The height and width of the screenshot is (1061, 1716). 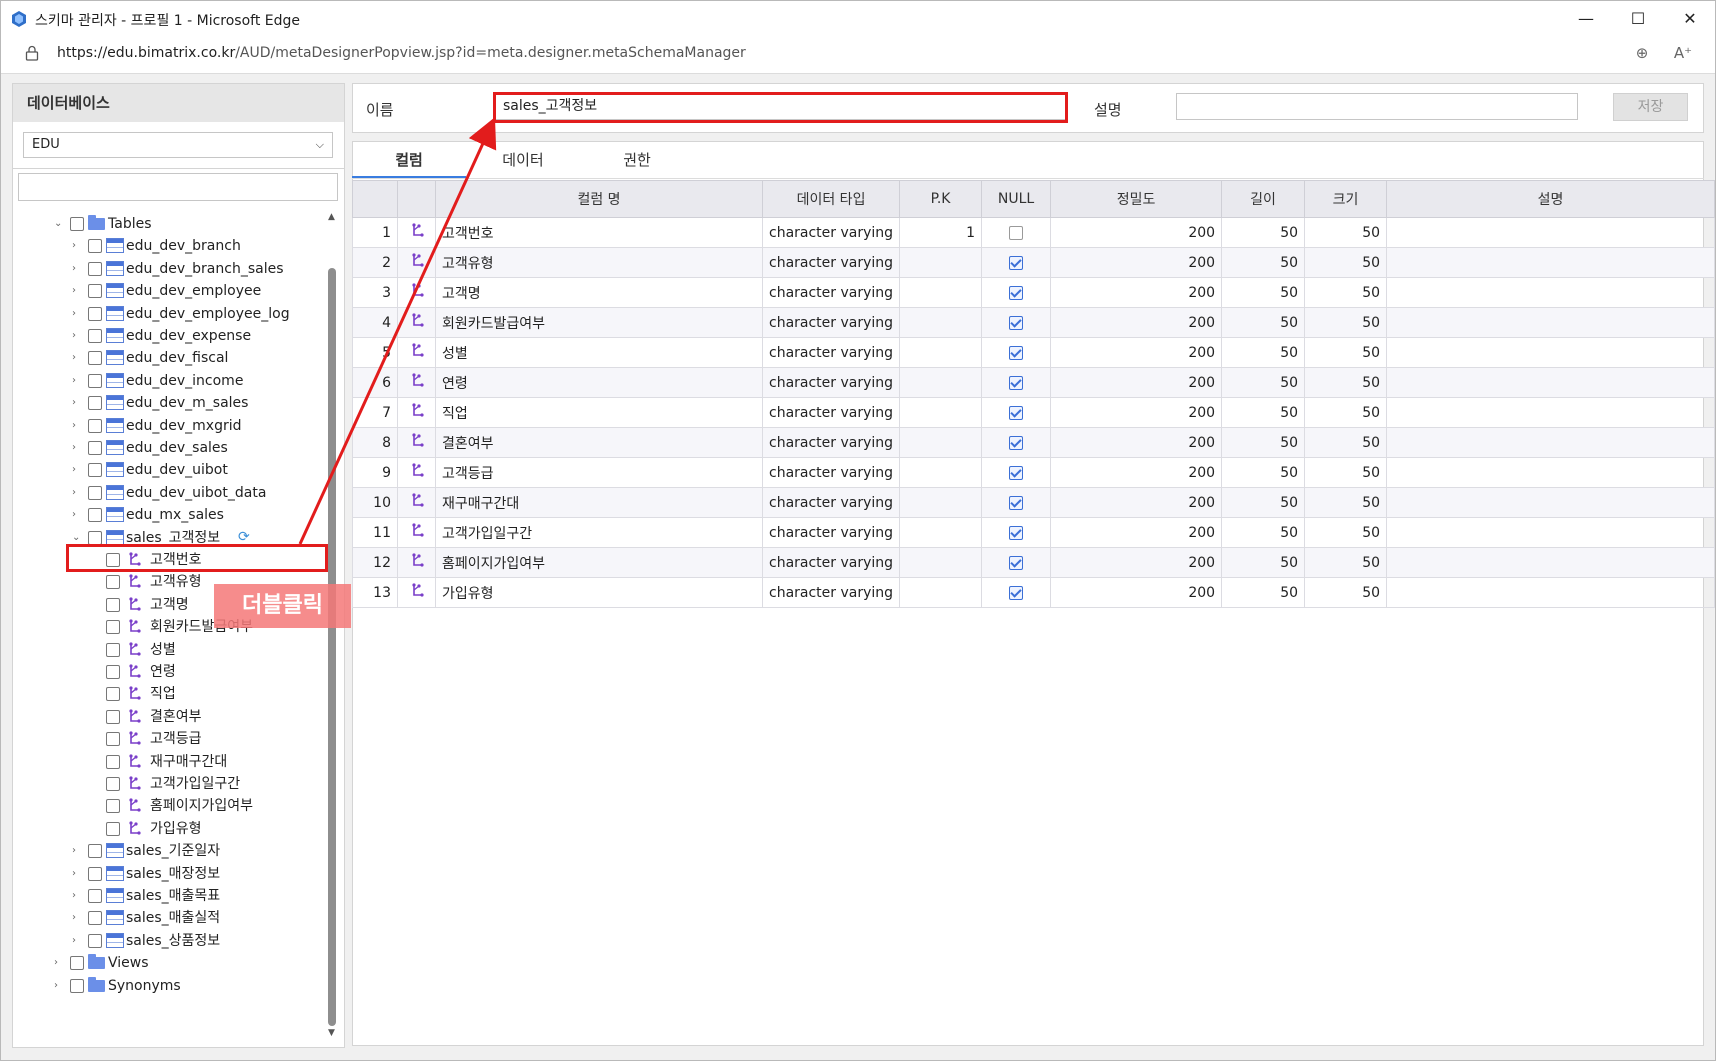 I want to click on tree-item-table: › edu_dev_mxgrid, so click(x=162, y=426).